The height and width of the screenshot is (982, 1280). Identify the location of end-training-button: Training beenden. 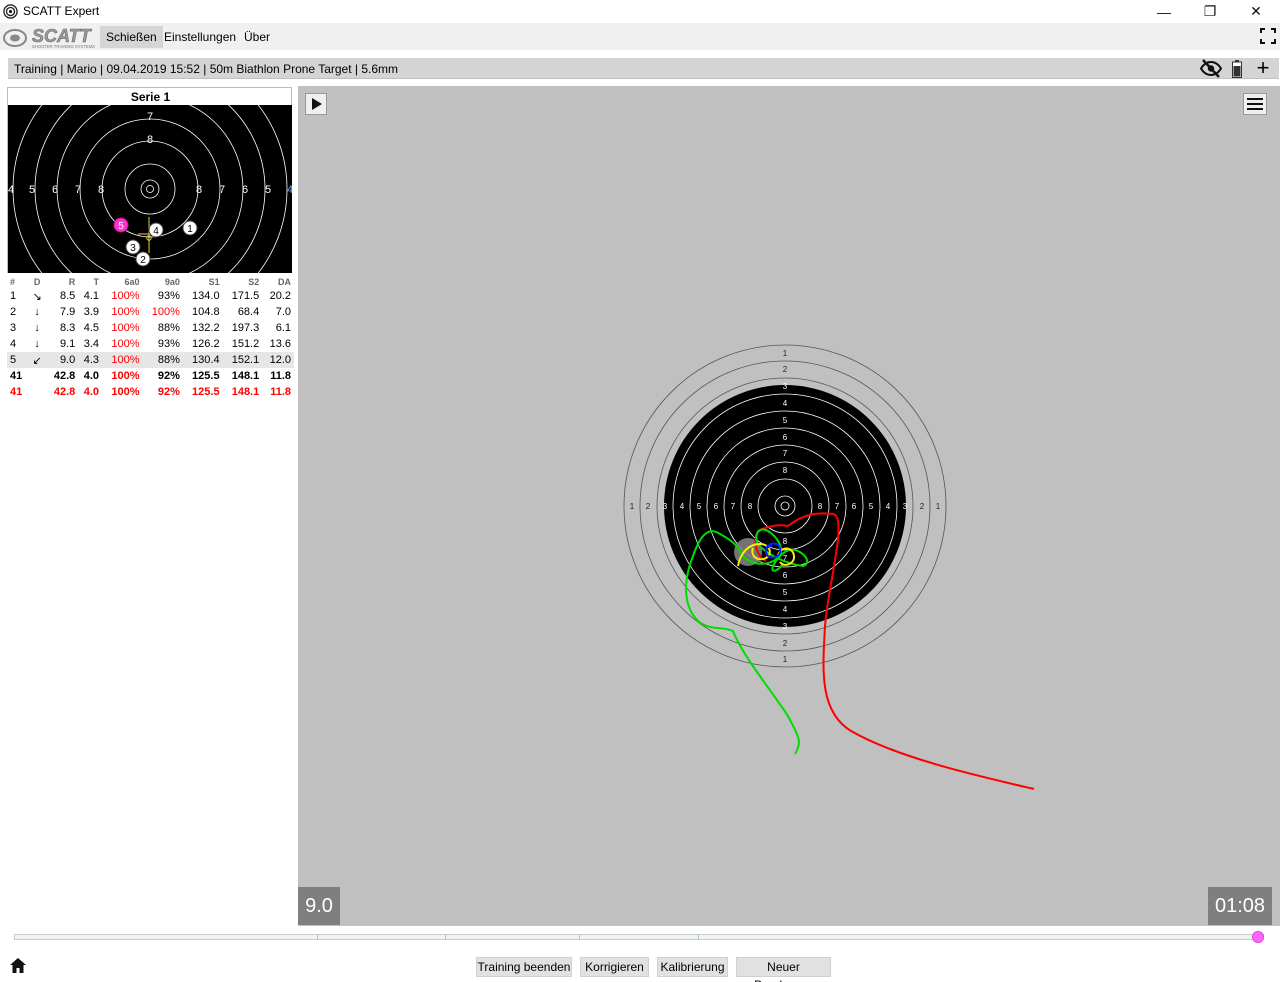
(524, 967).